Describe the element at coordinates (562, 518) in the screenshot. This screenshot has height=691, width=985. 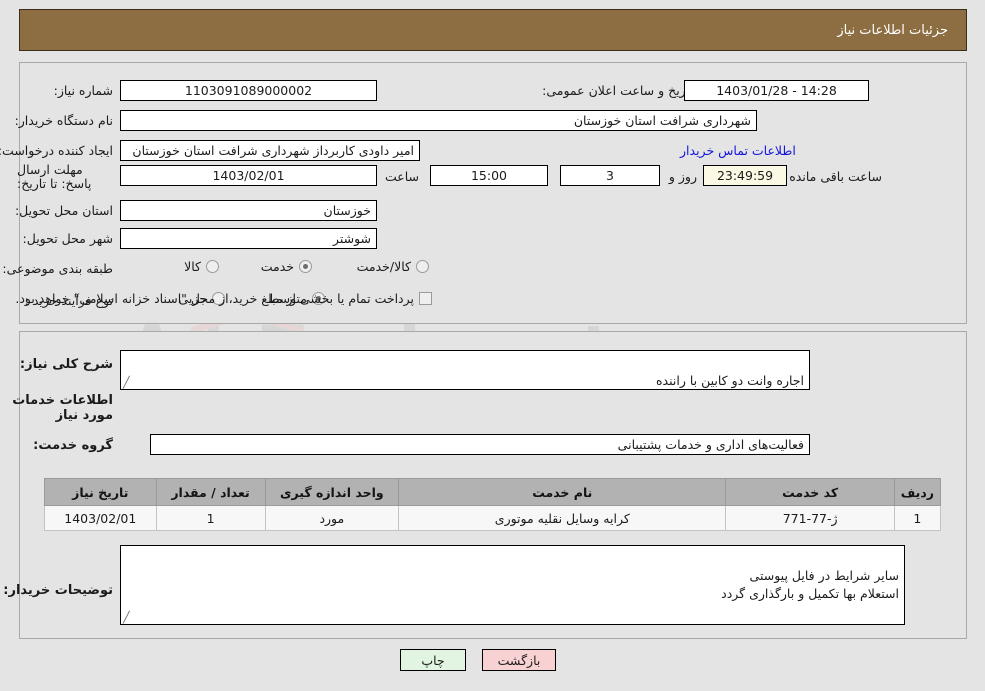
I see `cell-service-name: کرایه وسایل نقلیه موتوری` at that location.